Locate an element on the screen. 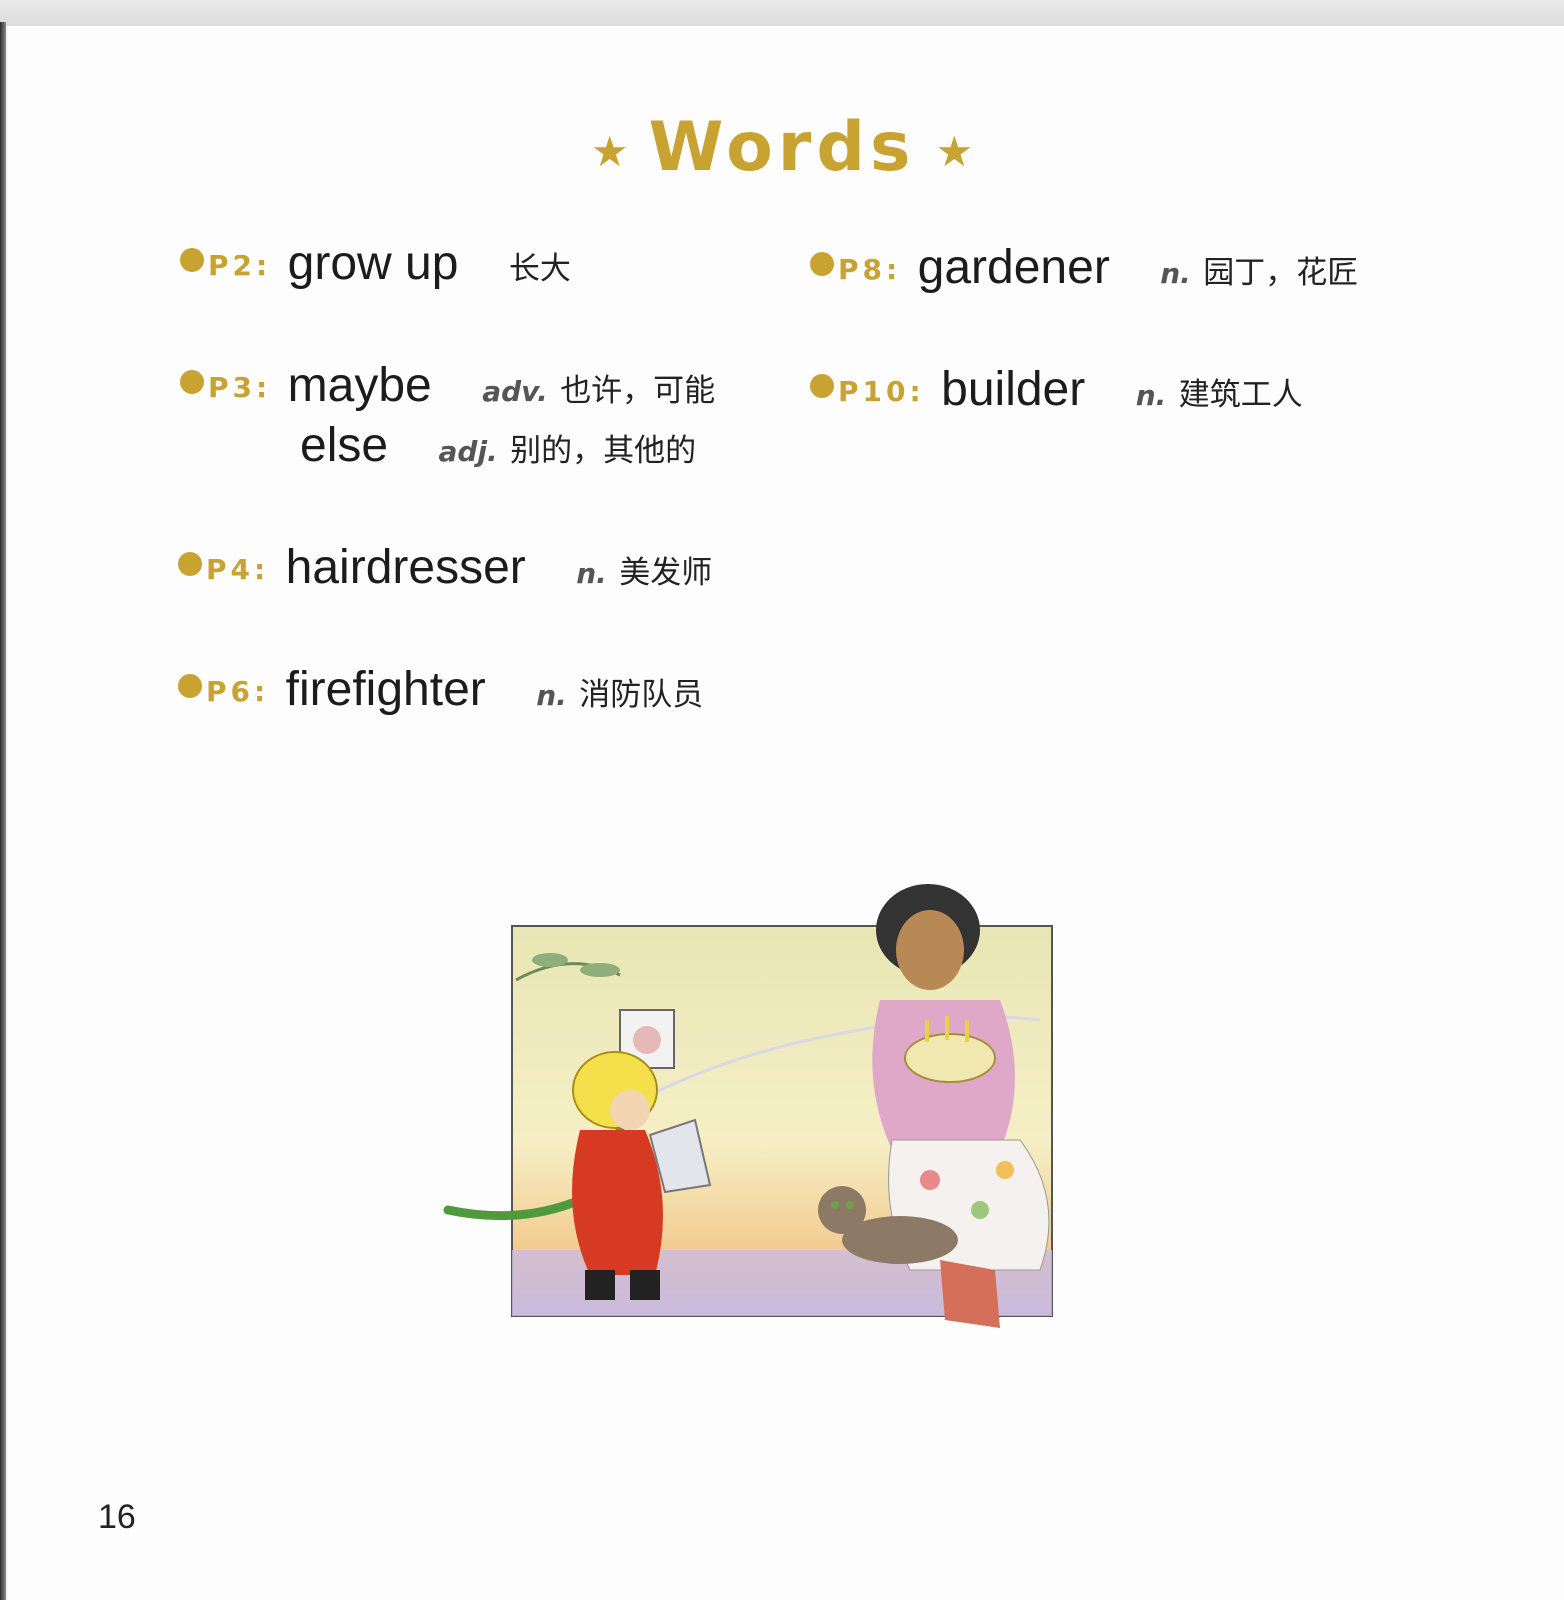  entry-meaning: 建筑工人 is located at coordinates (1240, 395).